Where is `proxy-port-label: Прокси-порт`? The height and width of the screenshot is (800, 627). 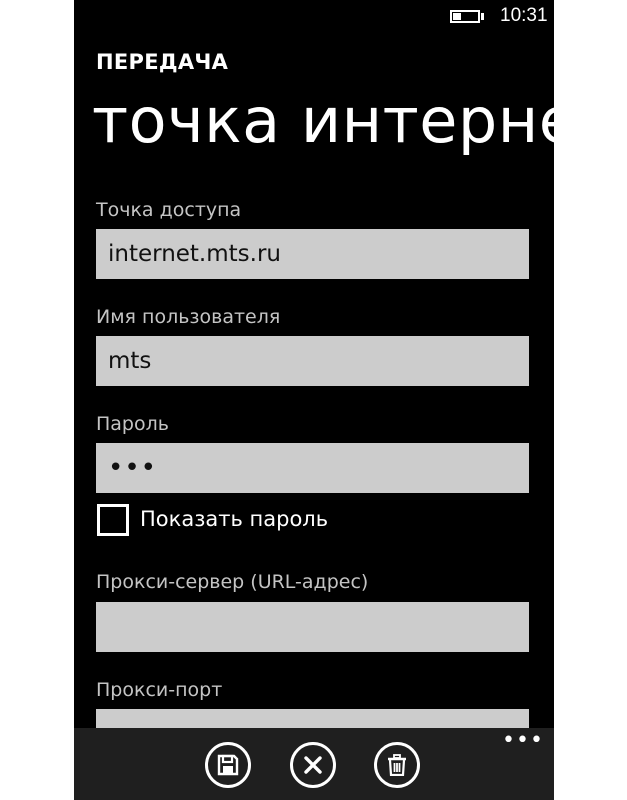 proxy-port-label: Прокси-порт is located at coordinates (159, 690).